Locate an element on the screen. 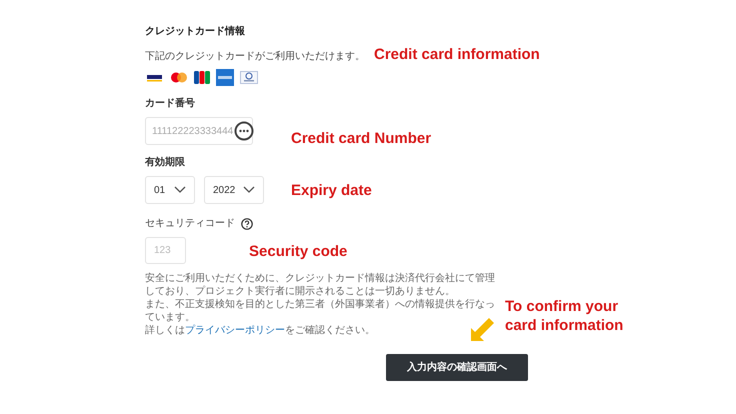 The image size is (736, 414). annotation-text: Credit card Number is located at coordinates (361, 139).